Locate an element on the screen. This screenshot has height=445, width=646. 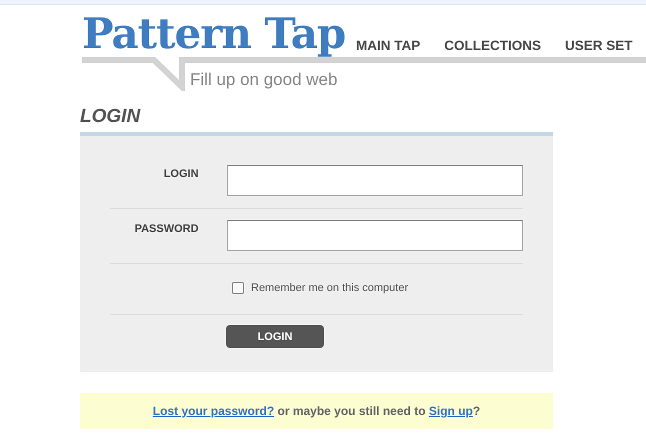
nav-link: USER SET is located at coordinates (599, 45).